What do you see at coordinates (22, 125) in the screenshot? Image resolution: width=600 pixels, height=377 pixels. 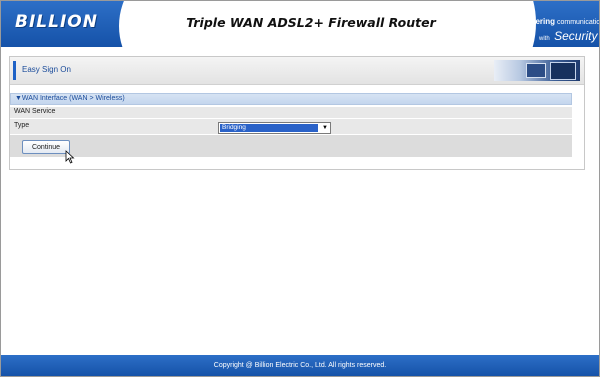 I see `type-label: Type` at bounding box center [22, 125].